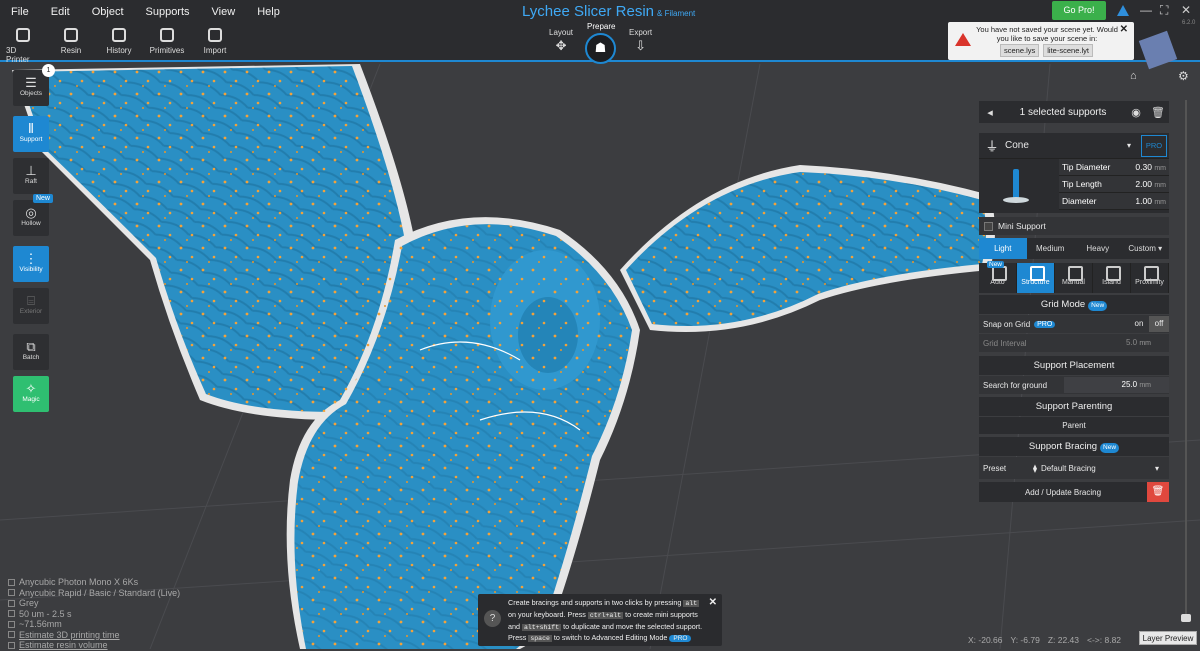  Describe the element at coordinates (1114, 201) in the screenshot. I see `diameter-field: Diameter 1.00 mm` at that location.